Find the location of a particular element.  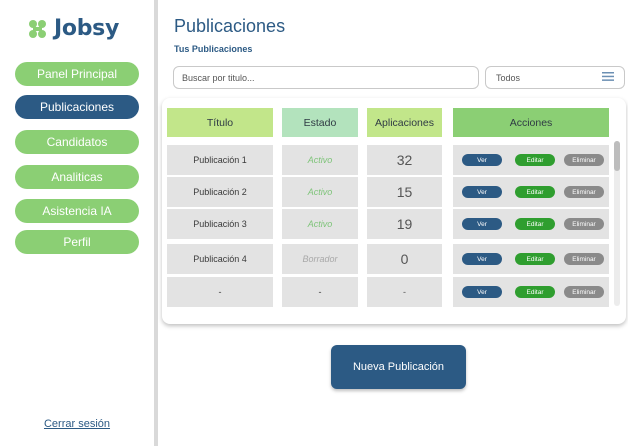

sidebar-item-asistencia-ia: Asistencia IA is located at coordinates (77, 211).